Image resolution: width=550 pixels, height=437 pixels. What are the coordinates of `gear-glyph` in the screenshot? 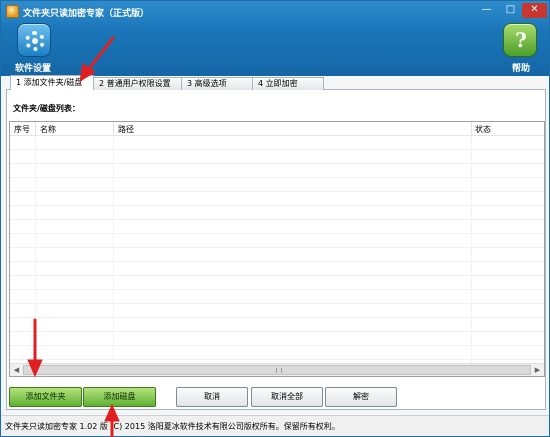 It's located at (35, 41).